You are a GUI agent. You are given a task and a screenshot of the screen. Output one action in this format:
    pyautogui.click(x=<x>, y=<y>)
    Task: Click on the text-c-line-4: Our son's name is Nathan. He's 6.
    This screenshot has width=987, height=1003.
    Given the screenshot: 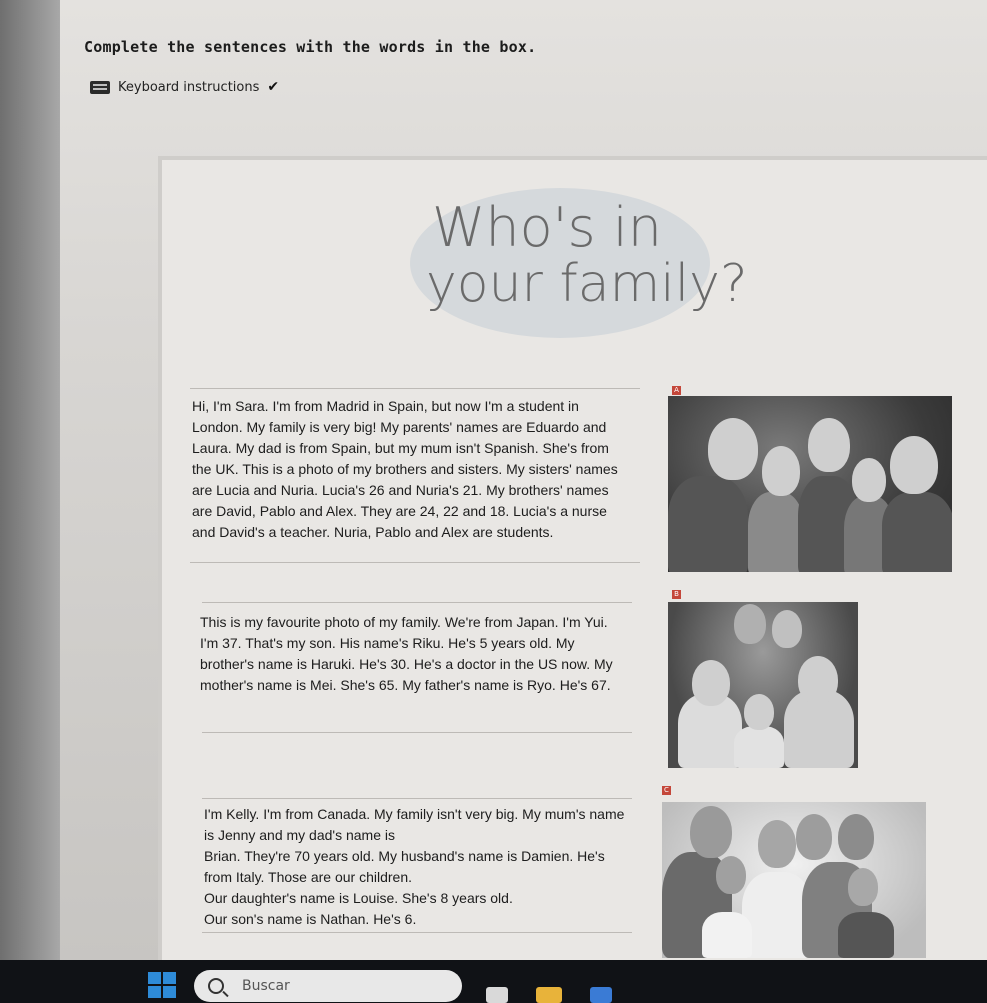 What is the action you would take?
    pyautogui.click(x=310, y=919)
    